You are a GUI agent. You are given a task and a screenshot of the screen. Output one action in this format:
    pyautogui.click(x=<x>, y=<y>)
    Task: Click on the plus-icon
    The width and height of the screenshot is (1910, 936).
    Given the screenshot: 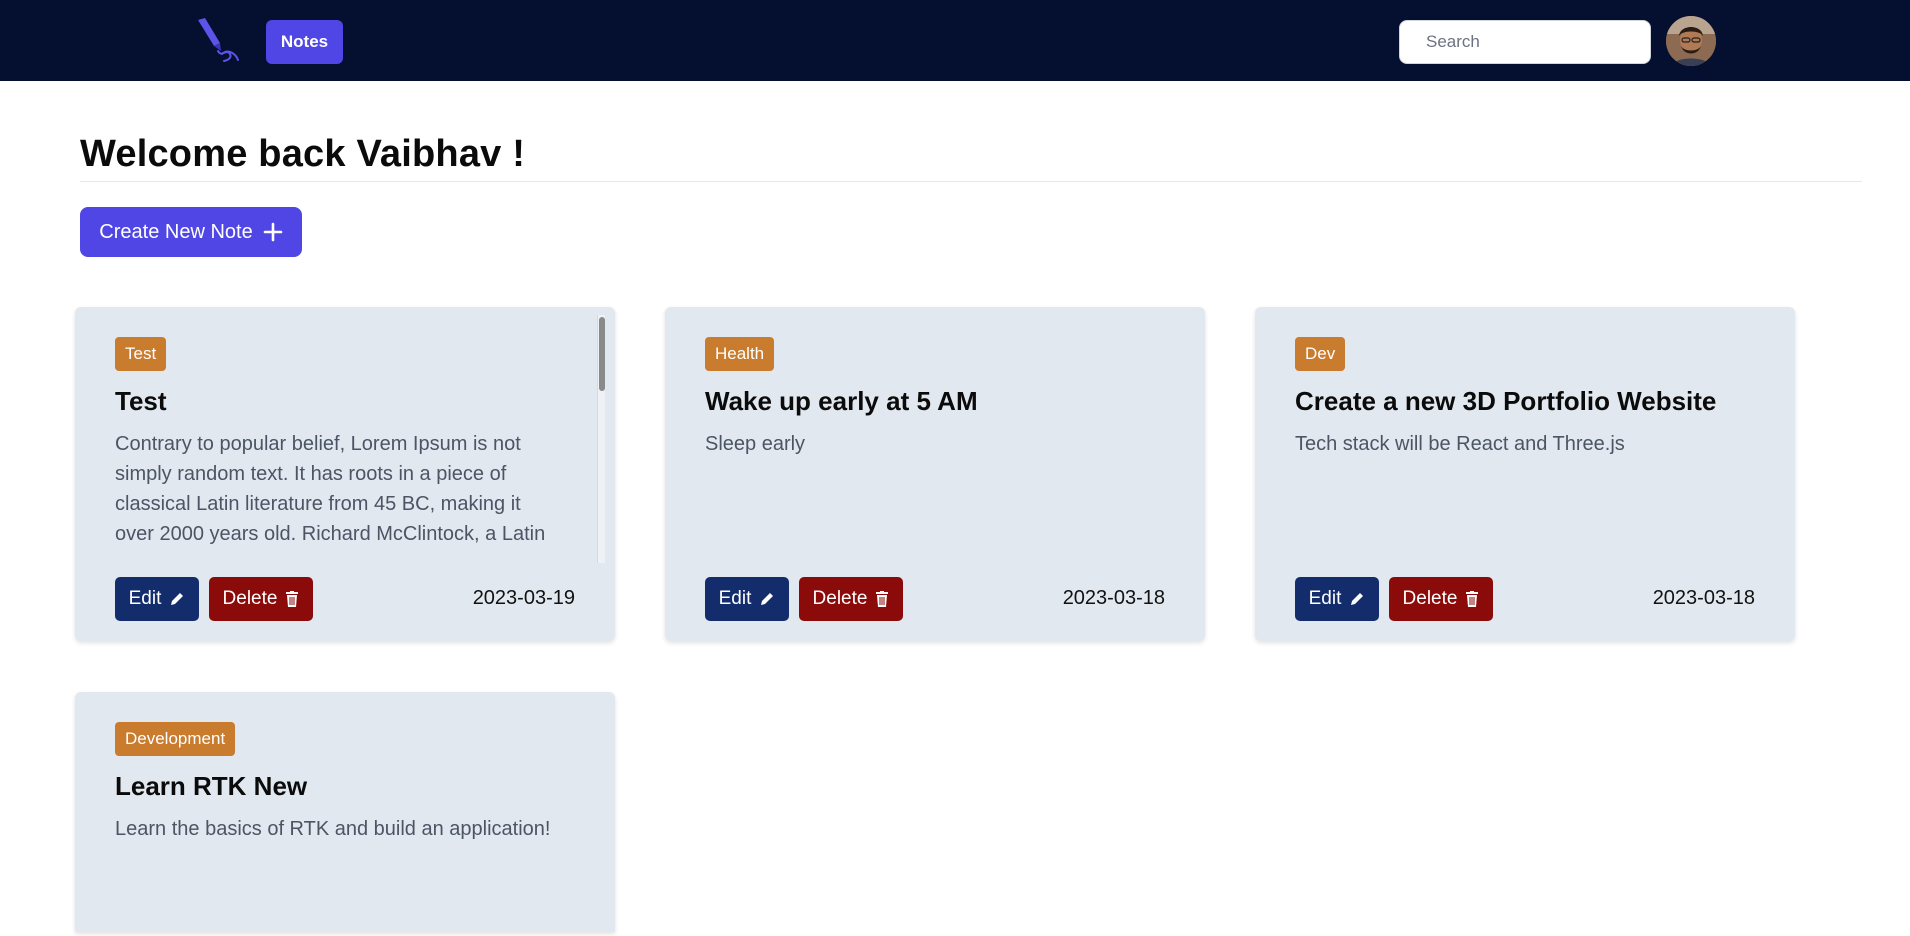 What is the action you would take?
    pyautogui.click(x=273, y=232)
    